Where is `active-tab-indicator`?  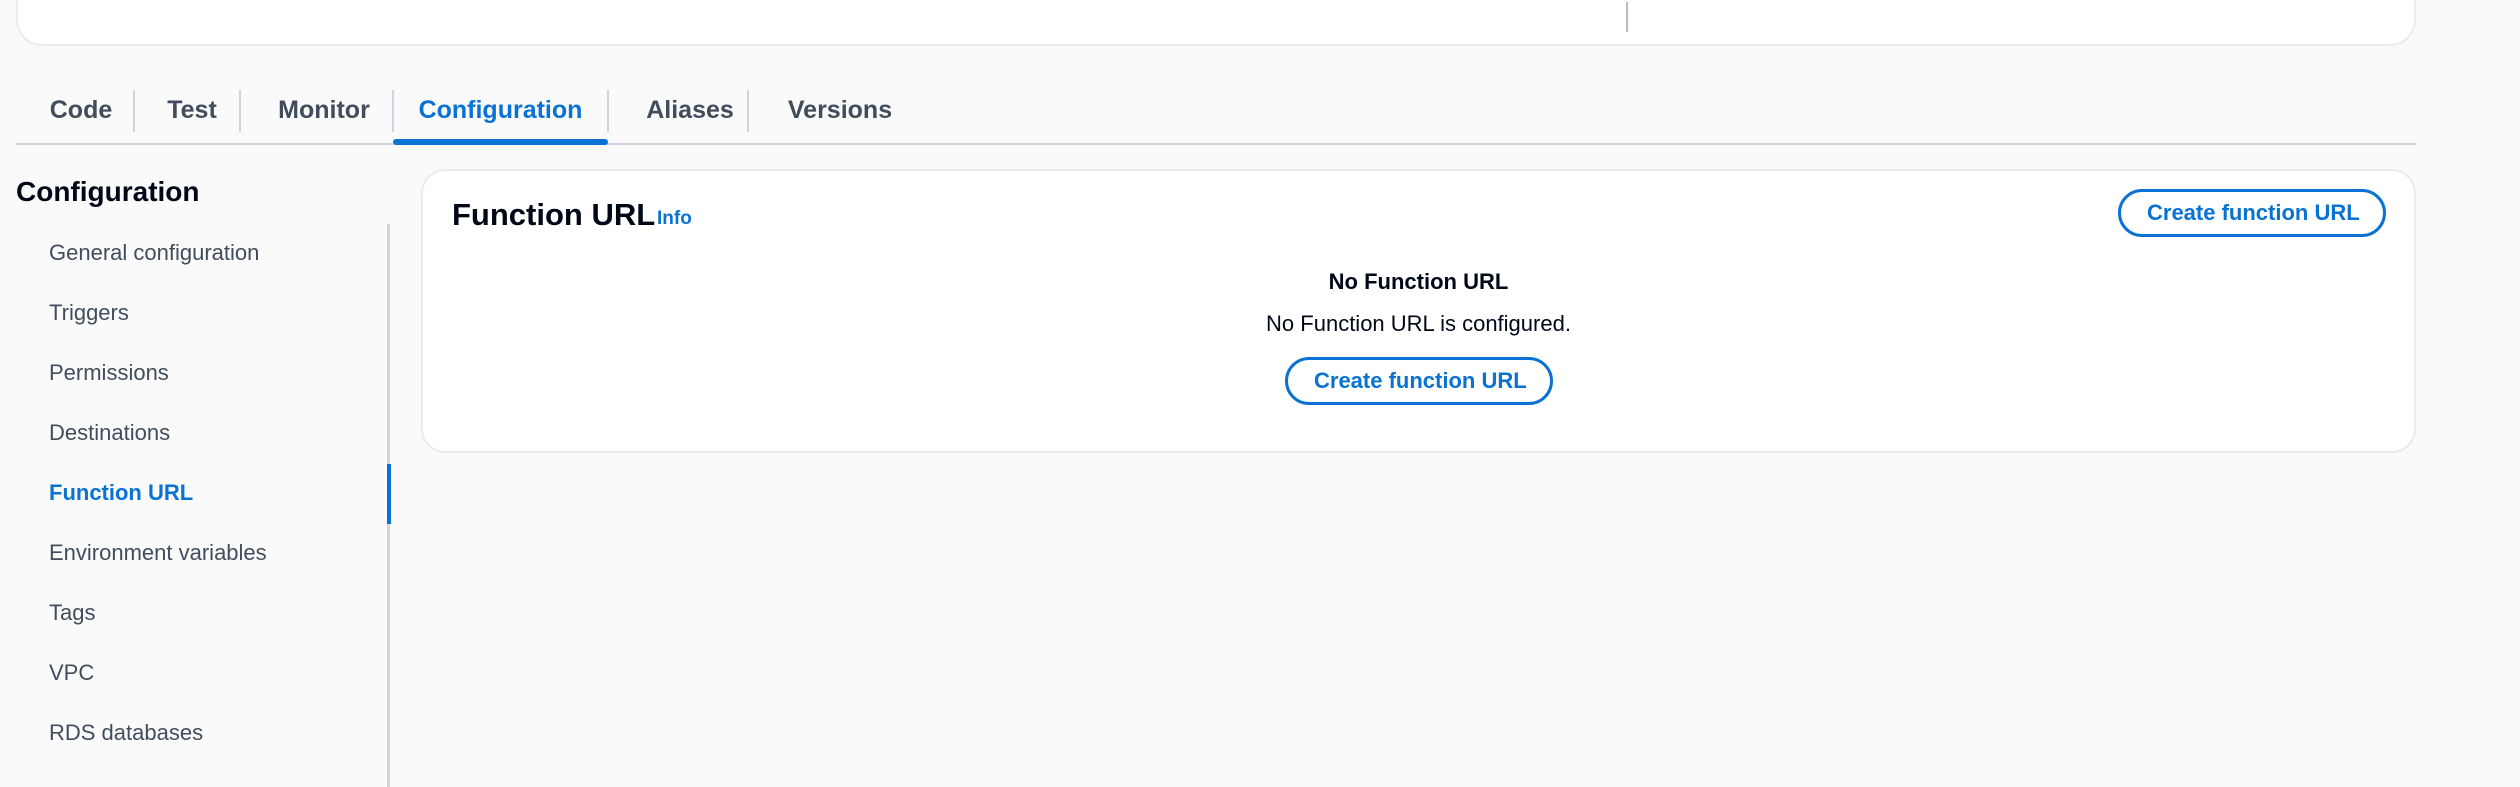
active-tab-indicator is located at coordinates (500, 142).